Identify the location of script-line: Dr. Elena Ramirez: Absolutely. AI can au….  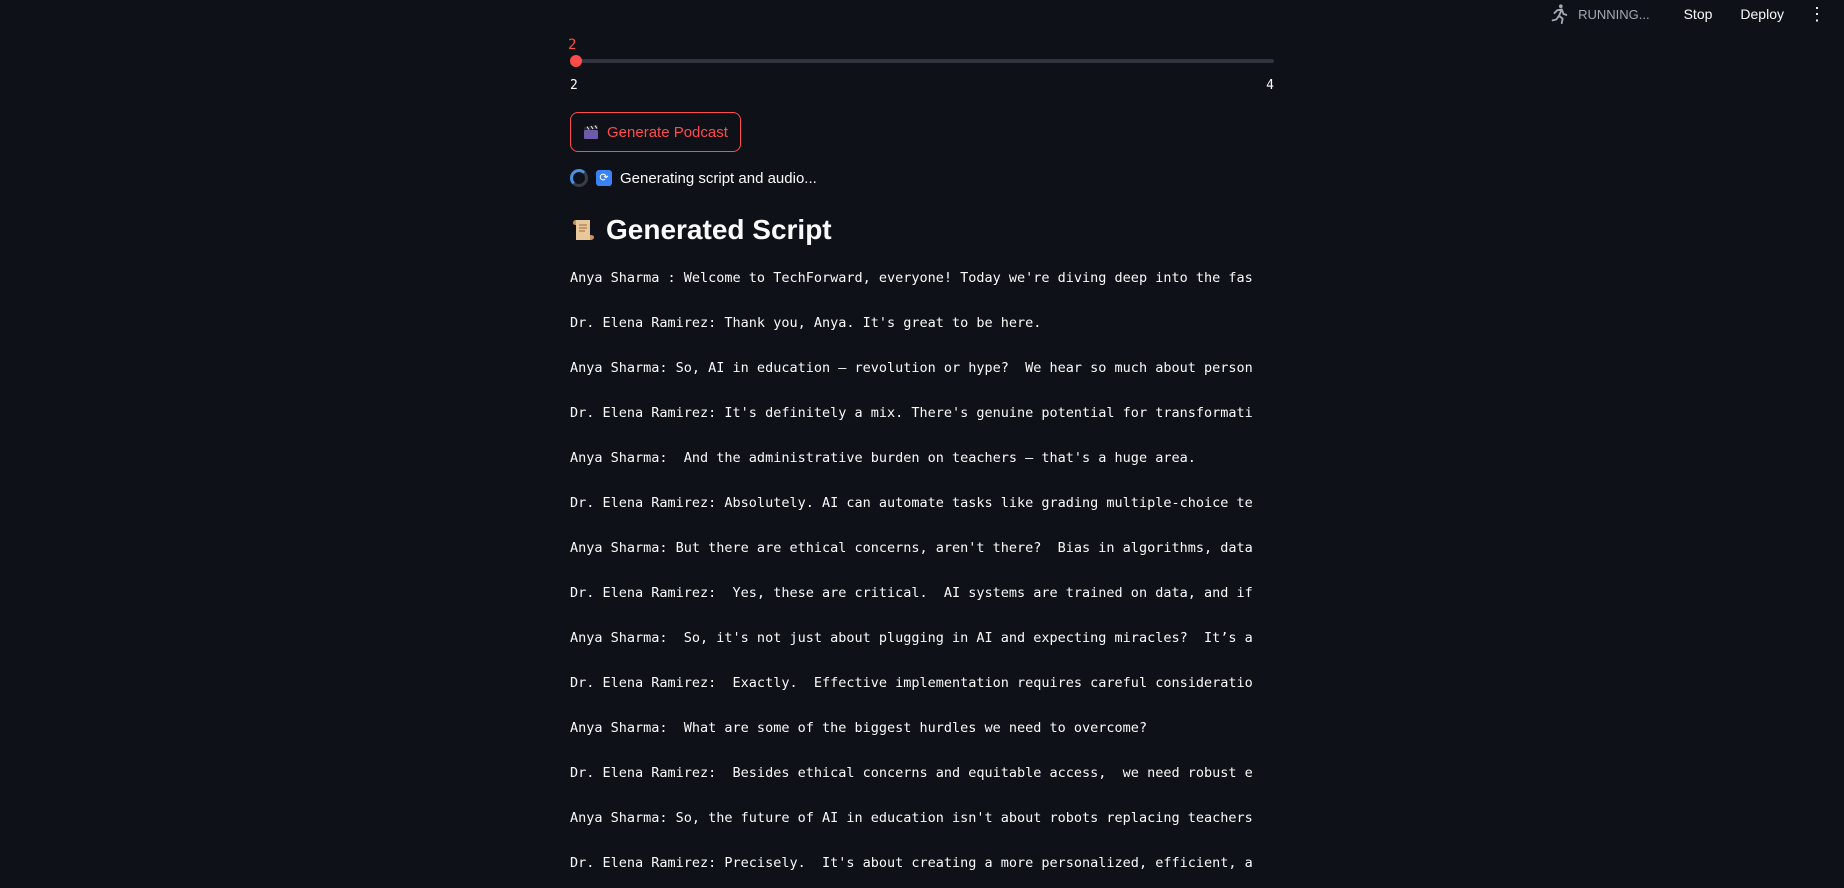
(911, 503).